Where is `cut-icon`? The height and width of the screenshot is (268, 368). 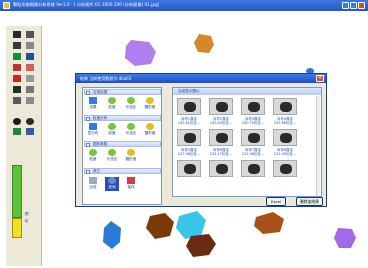 cut-icon is located at coordinates (17, 56).